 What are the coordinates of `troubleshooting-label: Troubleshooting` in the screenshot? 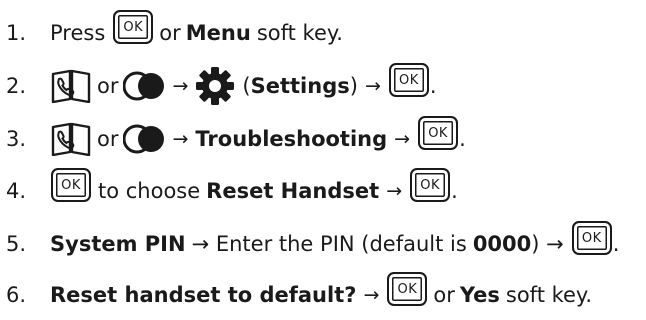 It's located at (291, 139).